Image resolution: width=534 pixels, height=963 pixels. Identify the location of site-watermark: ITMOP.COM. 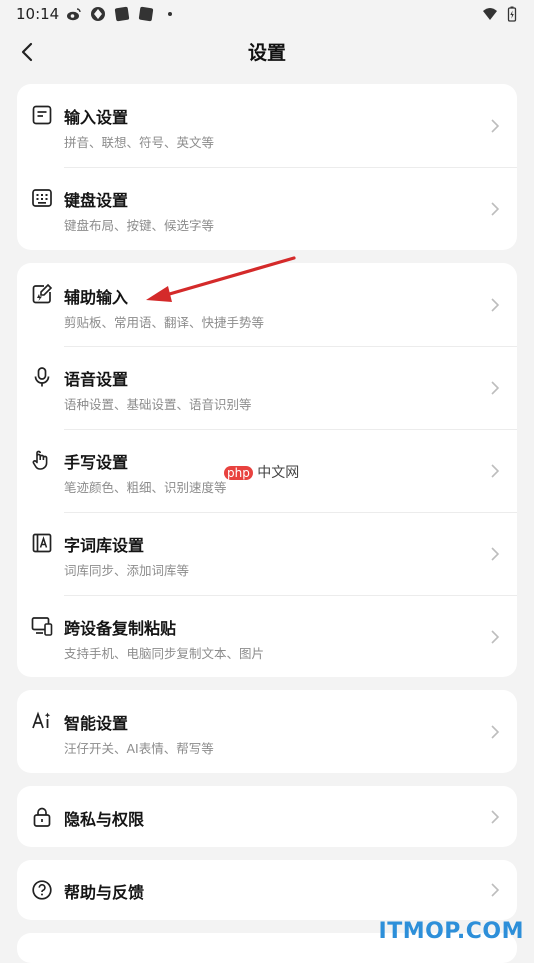
(451, 931).